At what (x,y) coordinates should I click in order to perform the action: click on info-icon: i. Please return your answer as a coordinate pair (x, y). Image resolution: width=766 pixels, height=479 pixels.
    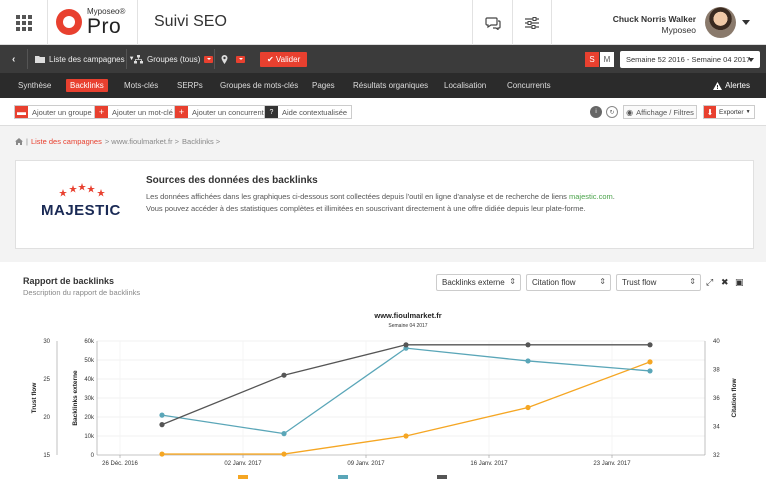
    Looking at the image, I should click on (596, 112).